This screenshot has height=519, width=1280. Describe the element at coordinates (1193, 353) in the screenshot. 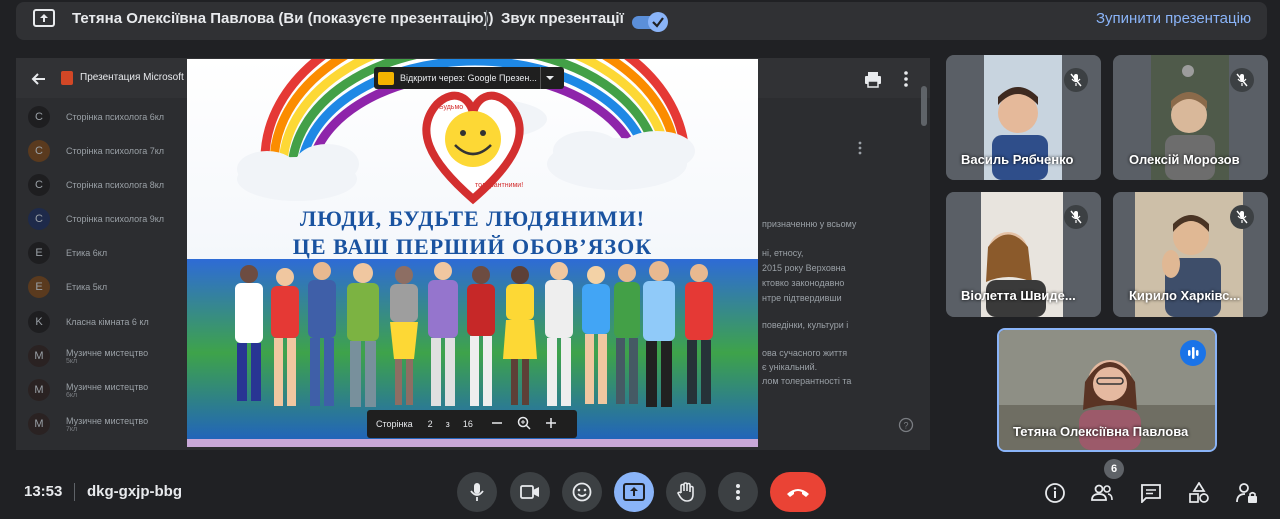

I see `speaking-indicator-icon` at that location.